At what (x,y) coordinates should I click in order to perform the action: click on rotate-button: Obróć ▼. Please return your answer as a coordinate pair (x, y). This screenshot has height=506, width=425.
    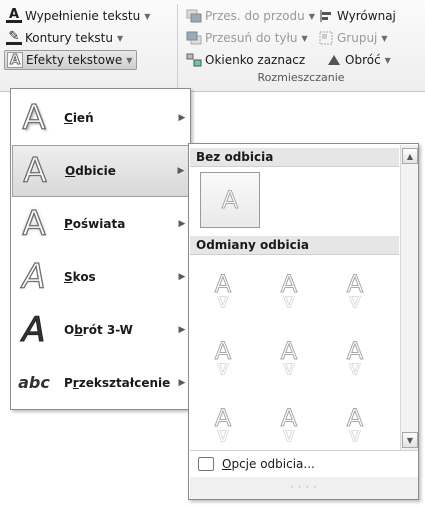
    Looking at the image, I should click on (358, 60).